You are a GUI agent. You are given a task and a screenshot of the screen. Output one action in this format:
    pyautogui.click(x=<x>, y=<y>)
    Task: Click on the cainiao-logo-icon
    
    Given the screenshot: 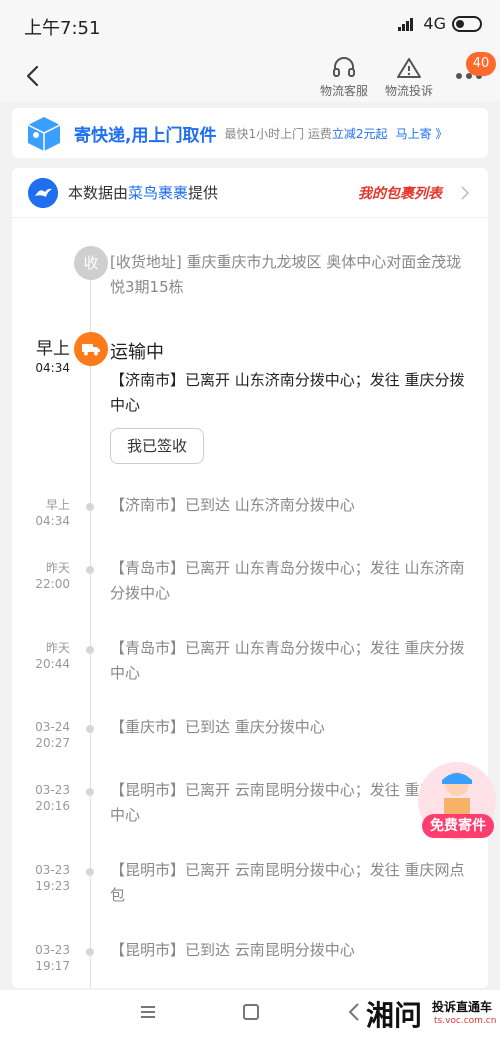 What is the action you would take?
    pyautogui.click(x=43, y=192)
    